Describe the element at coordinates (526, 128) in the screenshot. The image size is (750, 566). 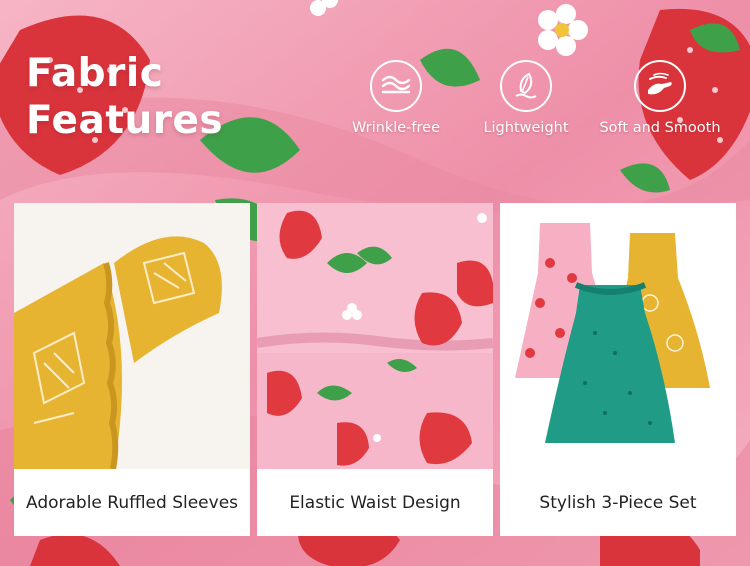
I see `feature-label: Lightweight` at that location.